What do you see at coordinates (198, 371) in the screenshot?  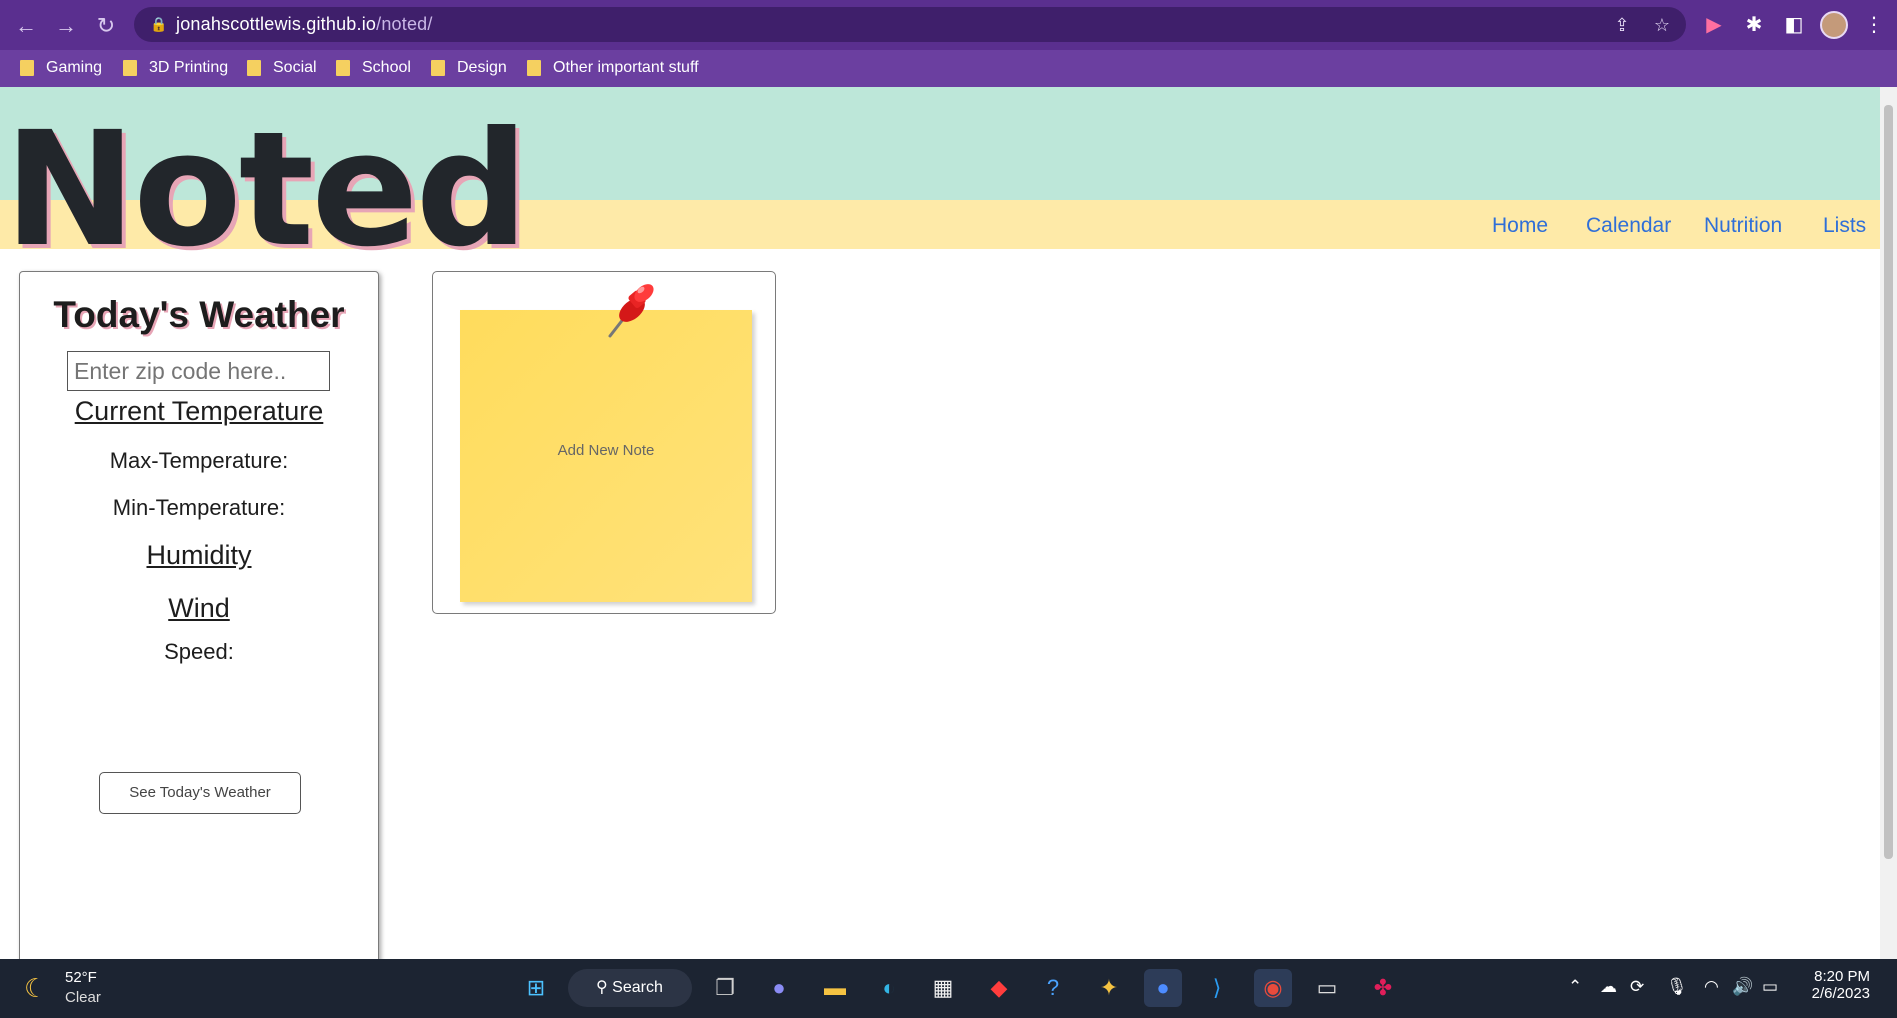 I see `zip-code-input` at bounding box center [198, 371].